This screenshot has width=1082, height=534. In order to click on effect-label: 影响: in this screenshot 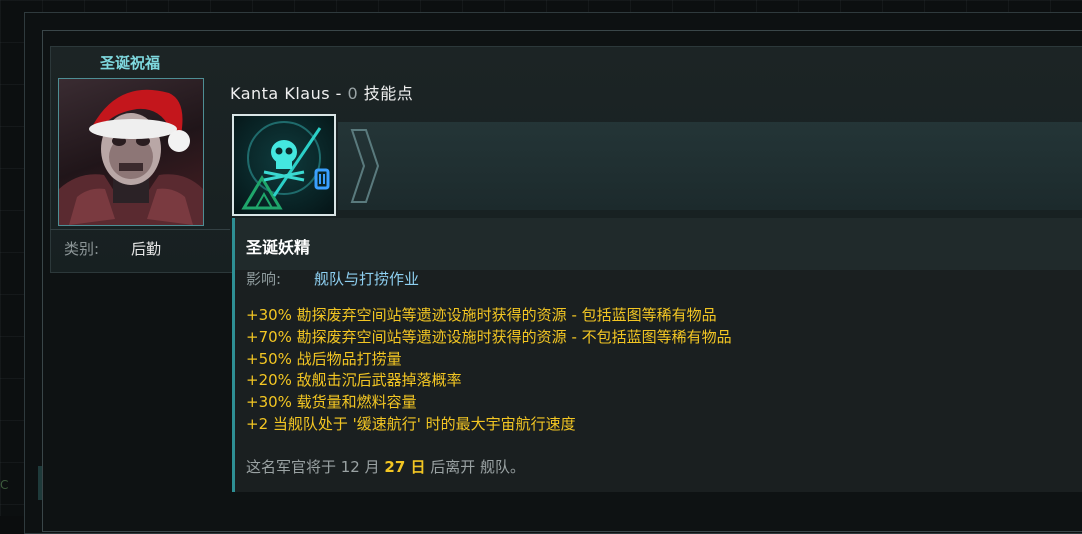, I will do `click(264, 279)`.